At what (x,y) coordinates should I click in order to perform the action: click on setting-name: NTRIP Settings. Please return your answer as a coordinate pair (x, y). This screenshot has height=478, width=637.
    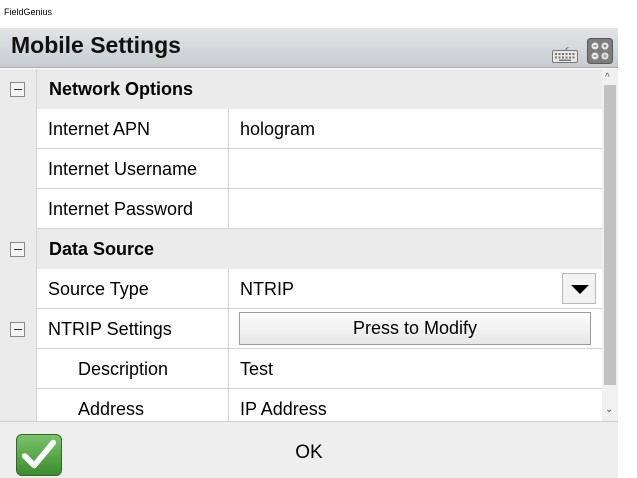
    Looking at the image, I should click on (133, 329).